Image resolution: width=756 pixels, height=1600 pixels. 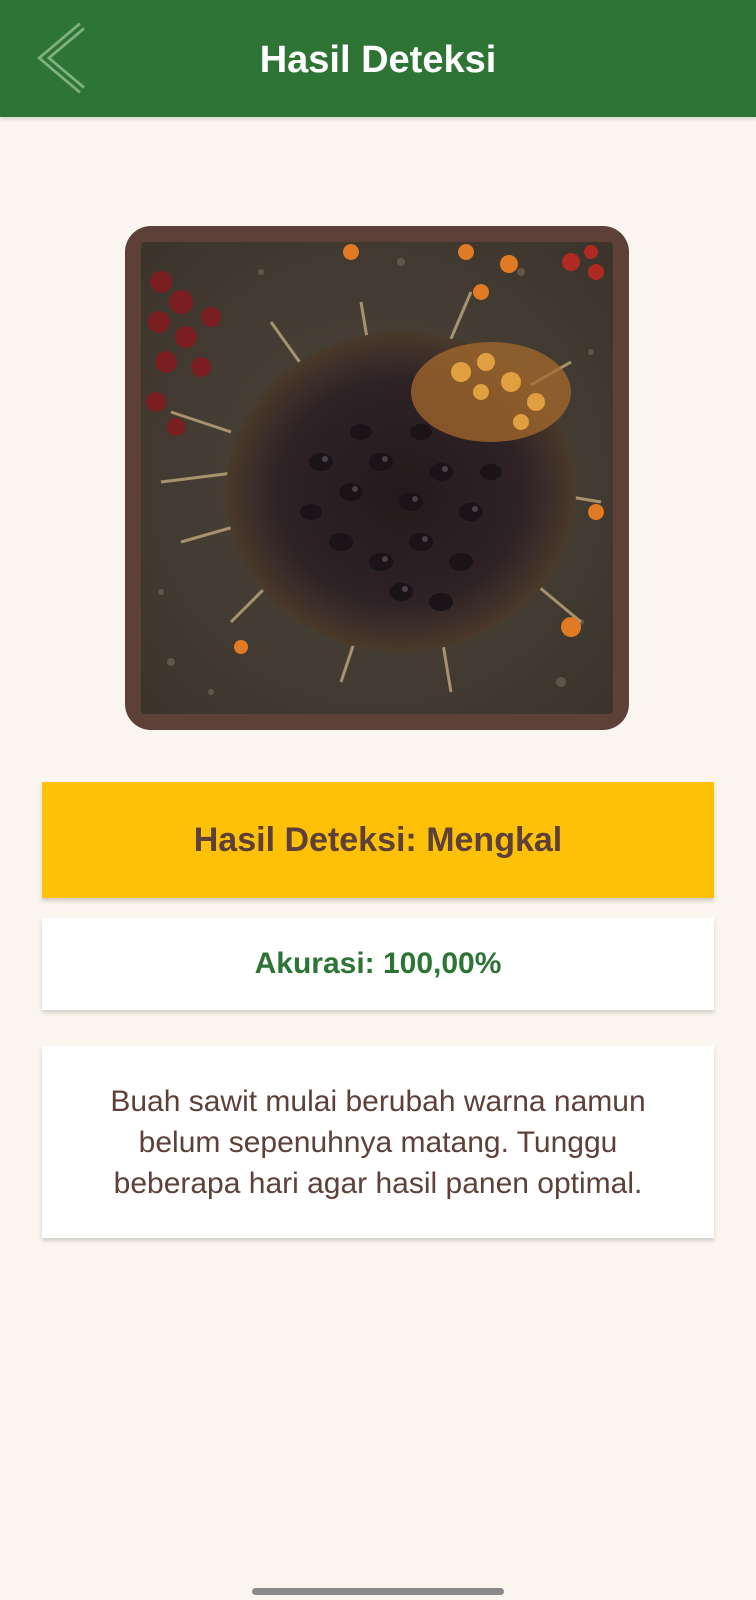 I want to click on detection-result-label: Hasil Deteksi: Mengkal, so click(x=378, y=839).